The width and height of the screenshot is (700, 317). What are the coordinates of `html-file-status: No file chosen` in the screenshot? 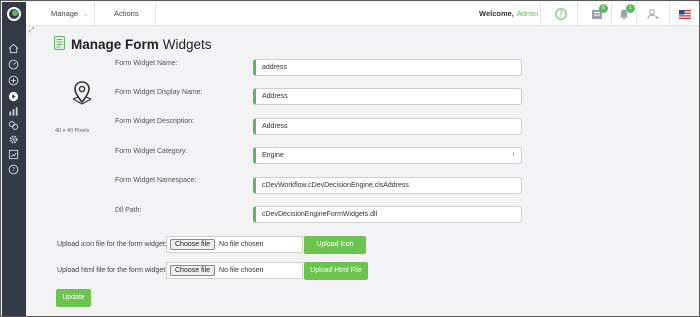 It's located at (241, 270).